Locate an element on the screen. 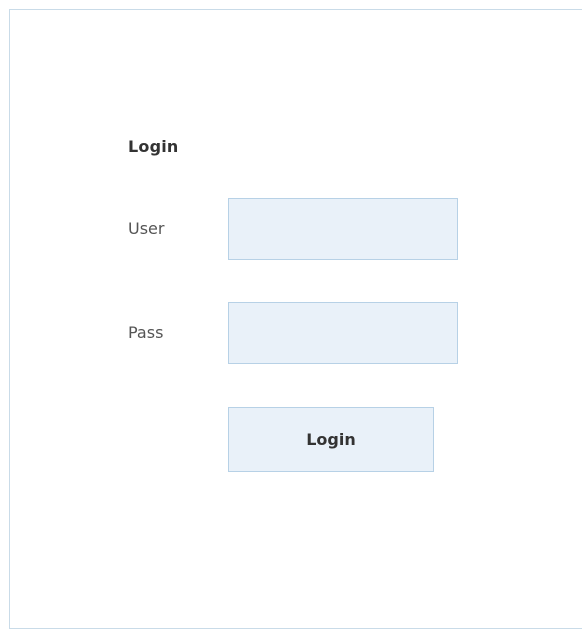 The width and height of the screenshot is (582, 629). login-title: Login is located at coordinates (153, 146).